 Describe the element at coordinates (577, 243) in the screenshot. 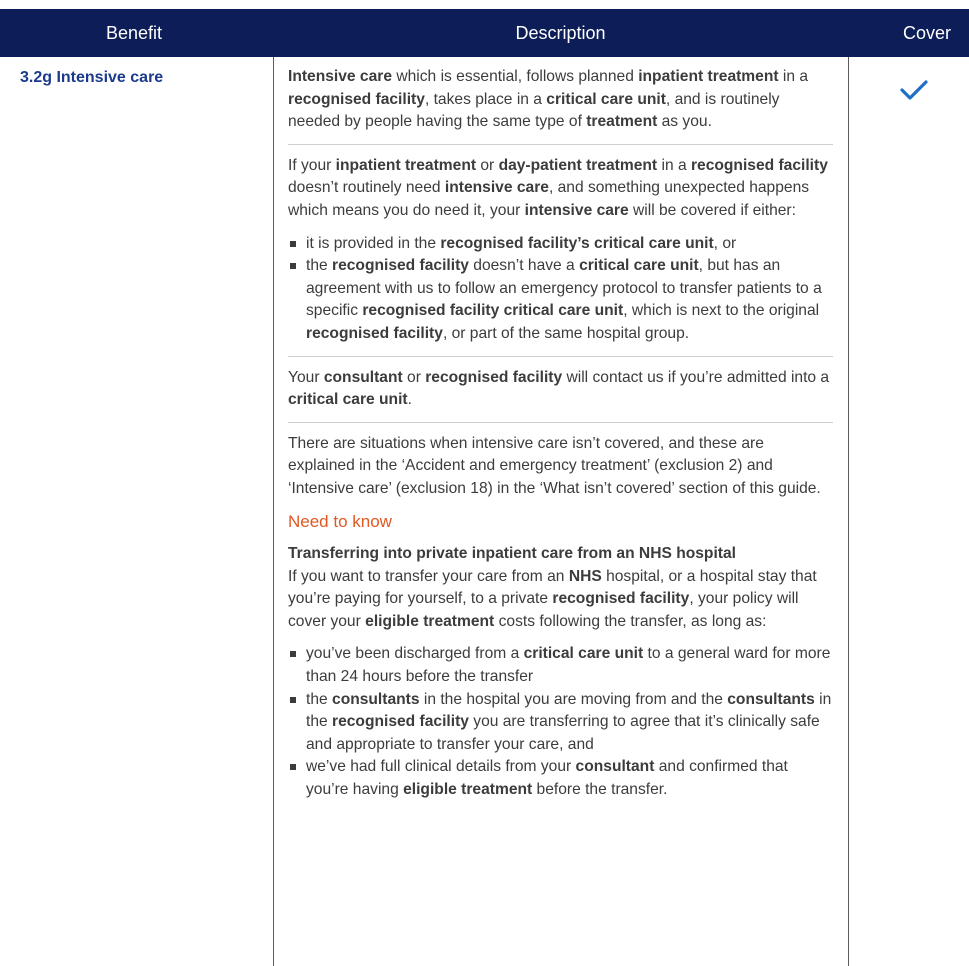

I see `bold-term: recognised facility’s critical care unit` at that location.